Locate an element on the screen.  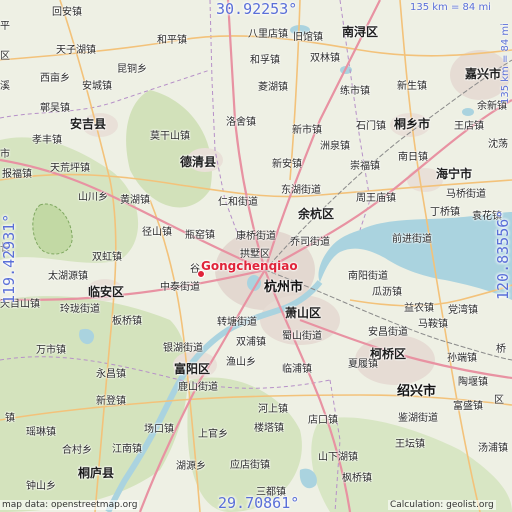
place-label: 富阳区 is located at coordinates (192, 369).